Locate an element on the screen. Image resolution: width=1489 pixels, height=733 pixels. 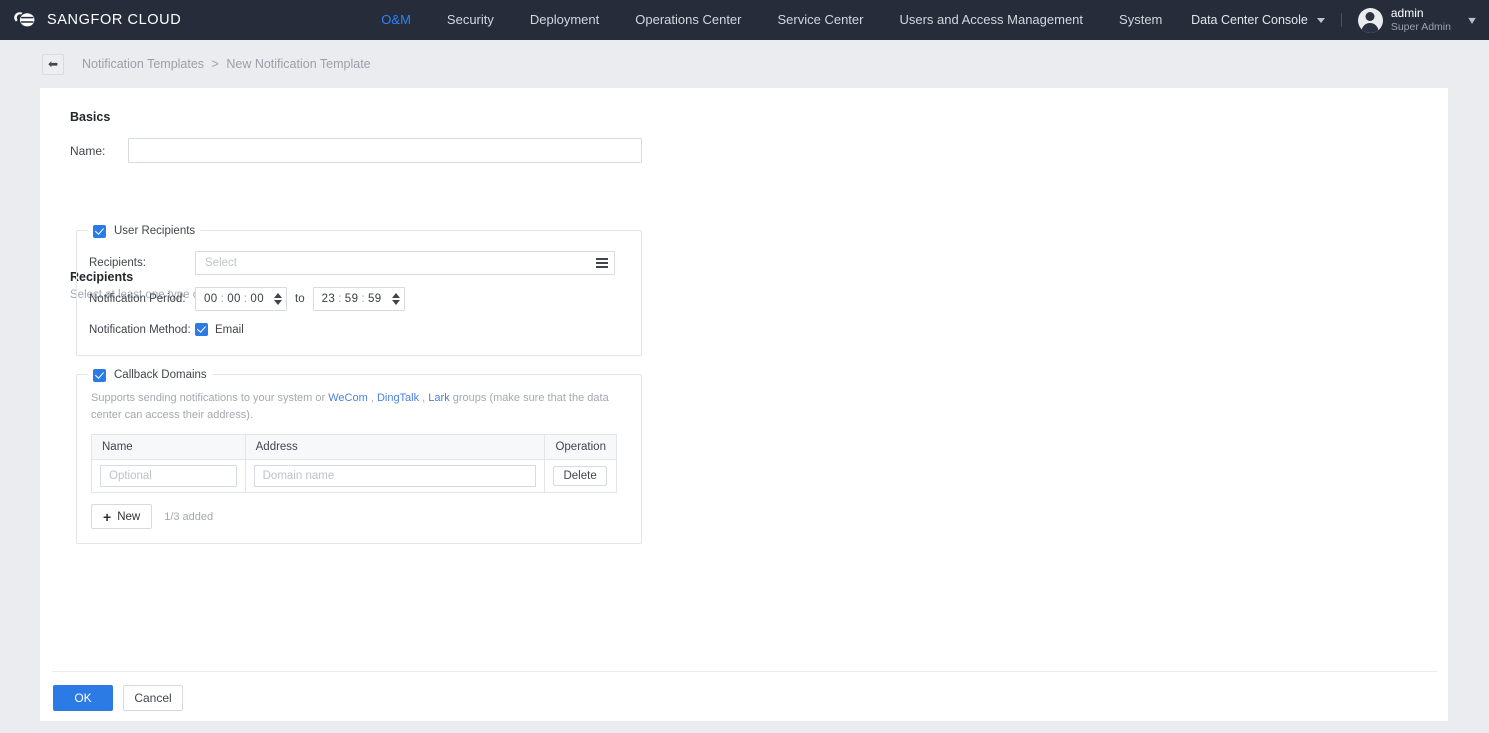
cloud-logo-icon is located at coordinates (25, 20).